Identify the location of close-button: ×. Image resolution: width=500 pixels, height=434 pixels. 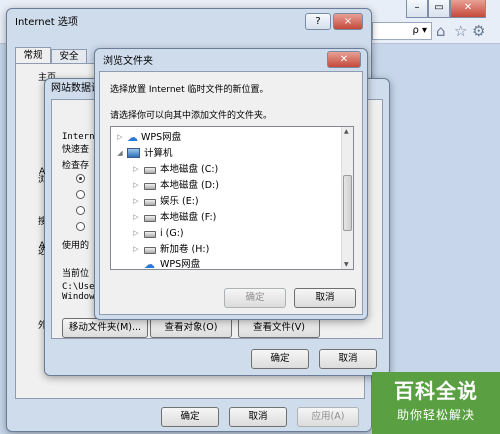
(348, 21).